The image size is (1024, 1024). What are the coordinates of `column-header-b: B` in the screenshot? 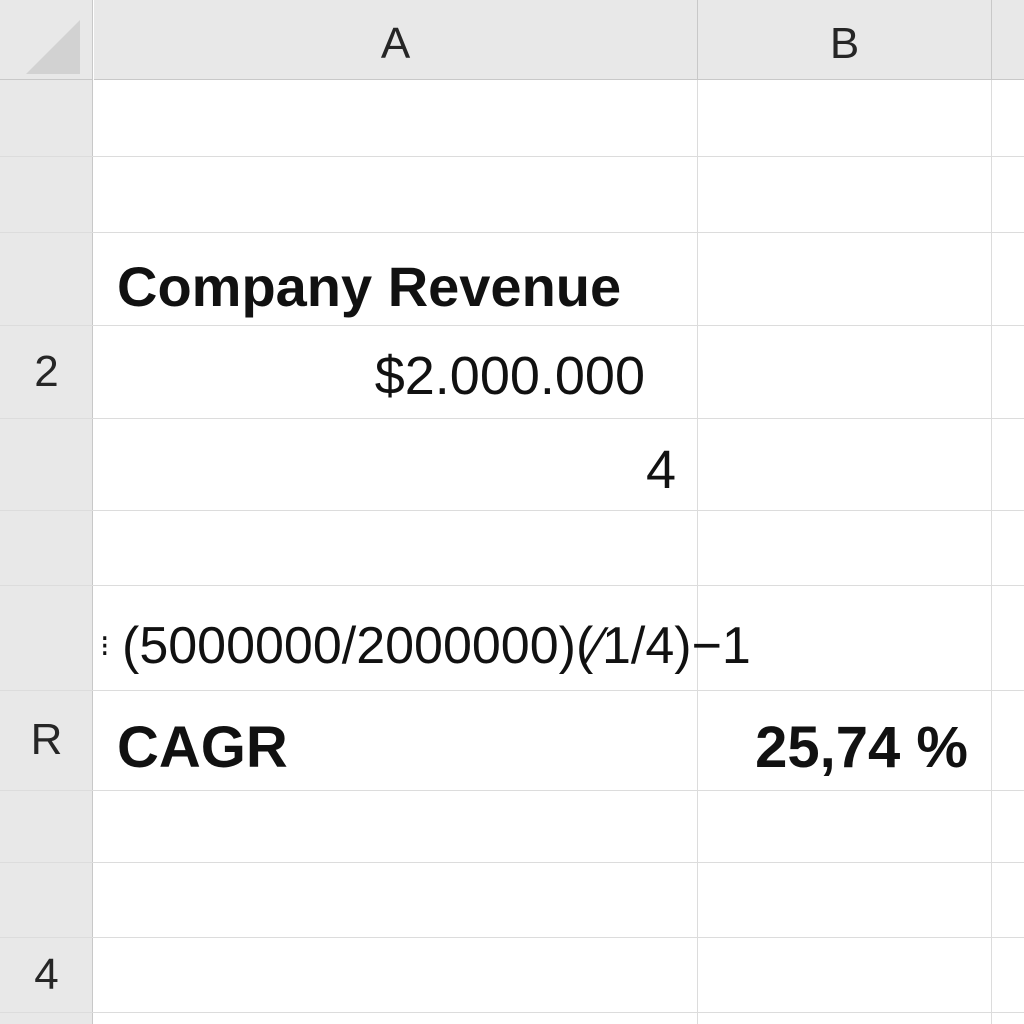 It's located at (845, 40).